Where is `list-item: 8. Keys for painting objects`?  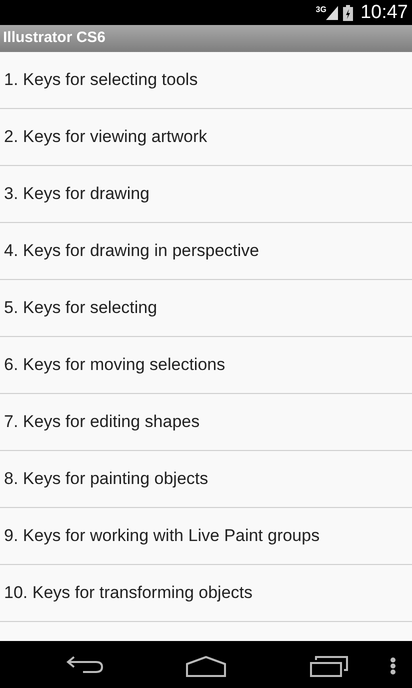 list-item: 8. Keys for painting objects is located at coordinates (106, 479).